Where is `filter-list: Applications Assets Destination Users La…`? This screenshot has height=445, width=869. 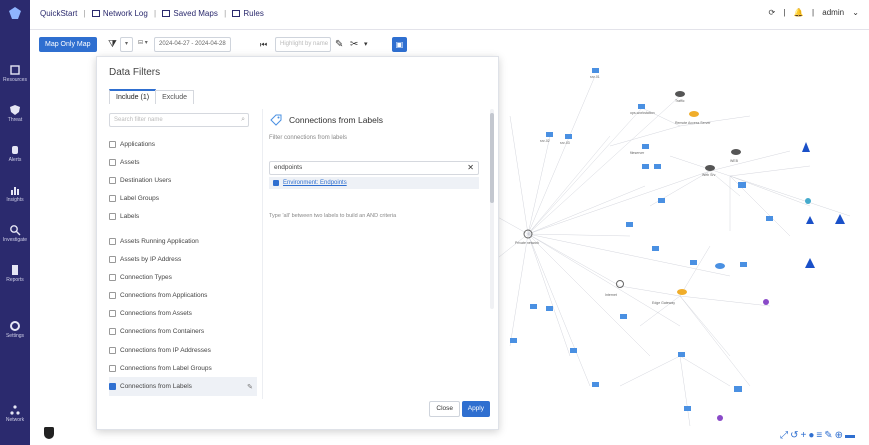
filter-list: Applications Assets Destination Users La… is located at coordinates (183, 265).